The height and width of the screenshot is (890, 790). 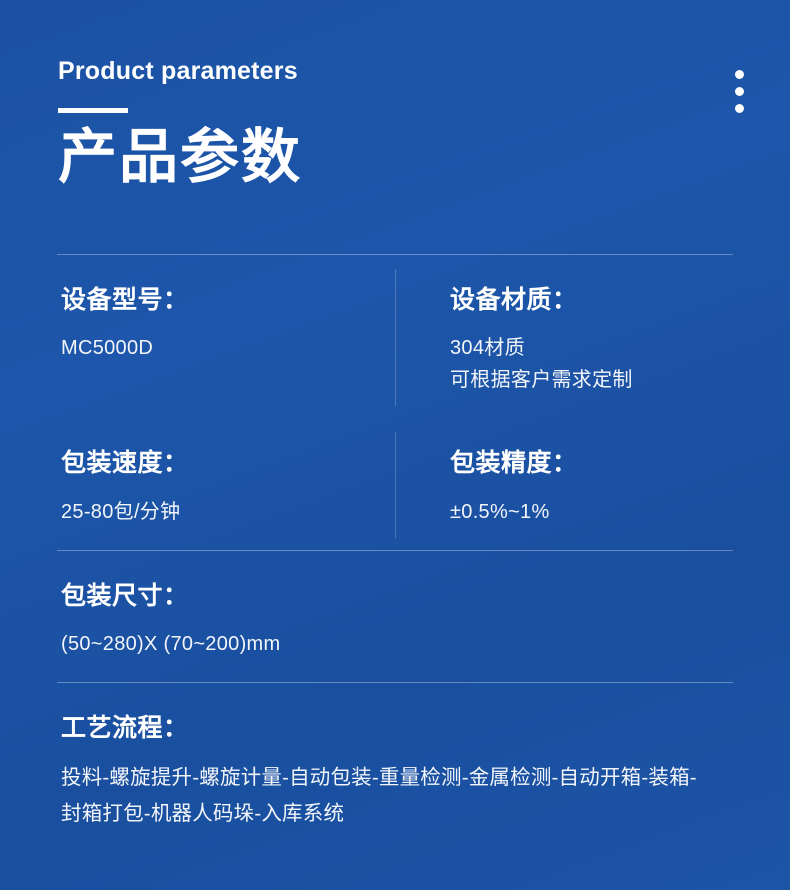 What do you see at coordinates (93, 110) in the screenshot?
I see `header-underline-rule` at bounding box center [93, 110].